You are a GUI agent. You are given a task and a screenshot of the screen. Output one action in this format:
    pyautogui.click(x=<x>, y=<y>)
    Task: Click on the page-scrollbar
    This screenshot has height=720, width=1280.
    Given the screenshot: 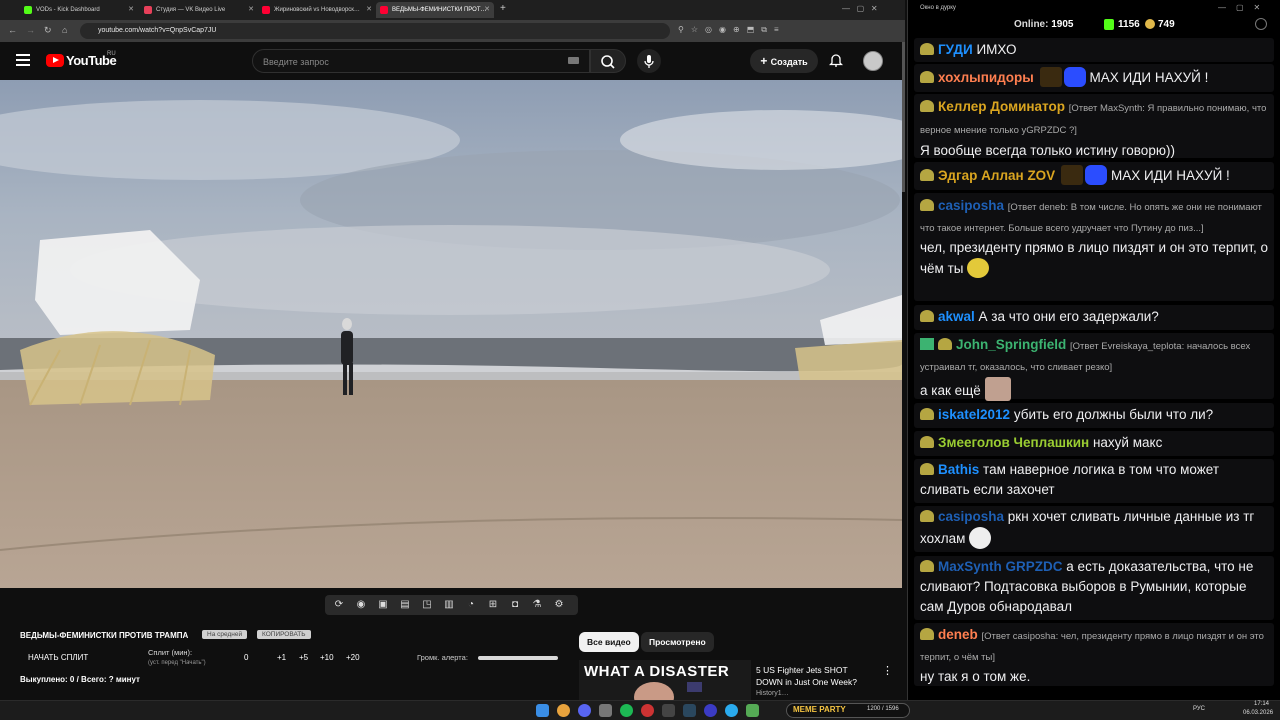 What is the action you would take?
    pyautogui.click(x=903, y=117)
    